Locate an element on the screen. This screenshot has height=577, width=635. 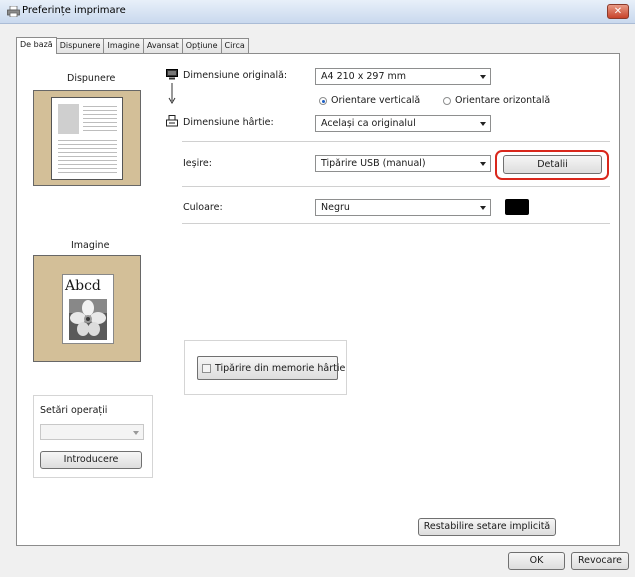
operations-title: Setări operații is located at coordinates (74, 410).